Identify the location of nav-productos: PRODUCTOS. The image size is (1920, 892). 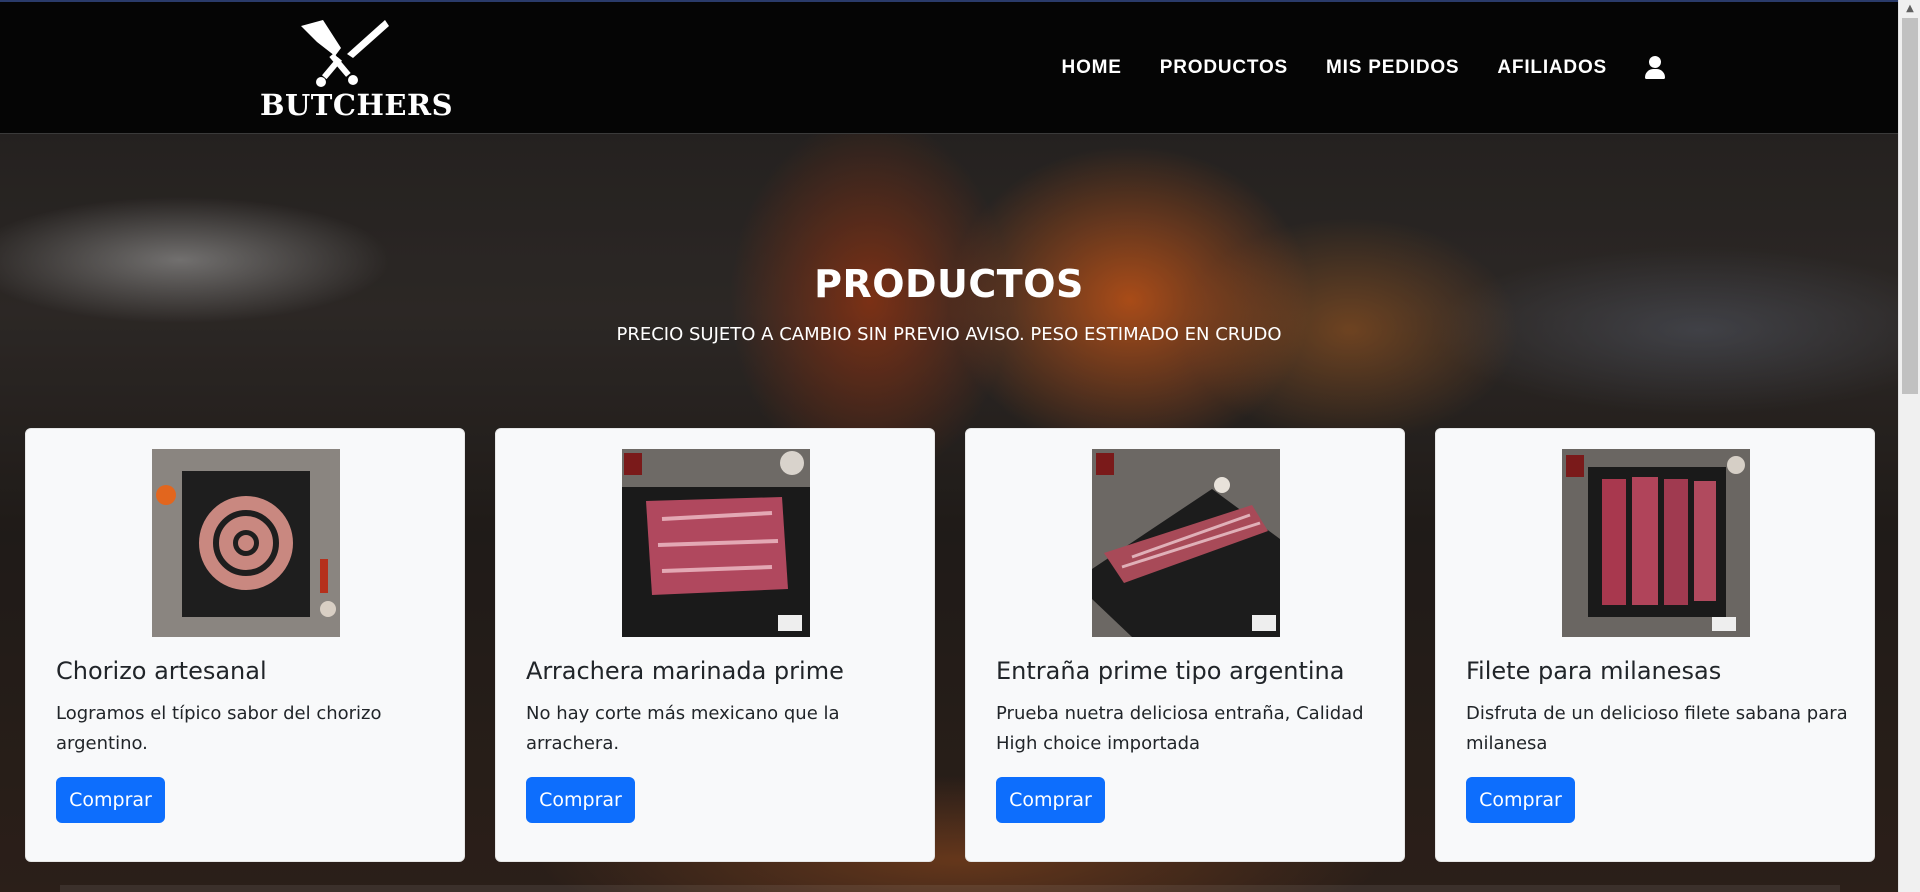
(1224, 68).